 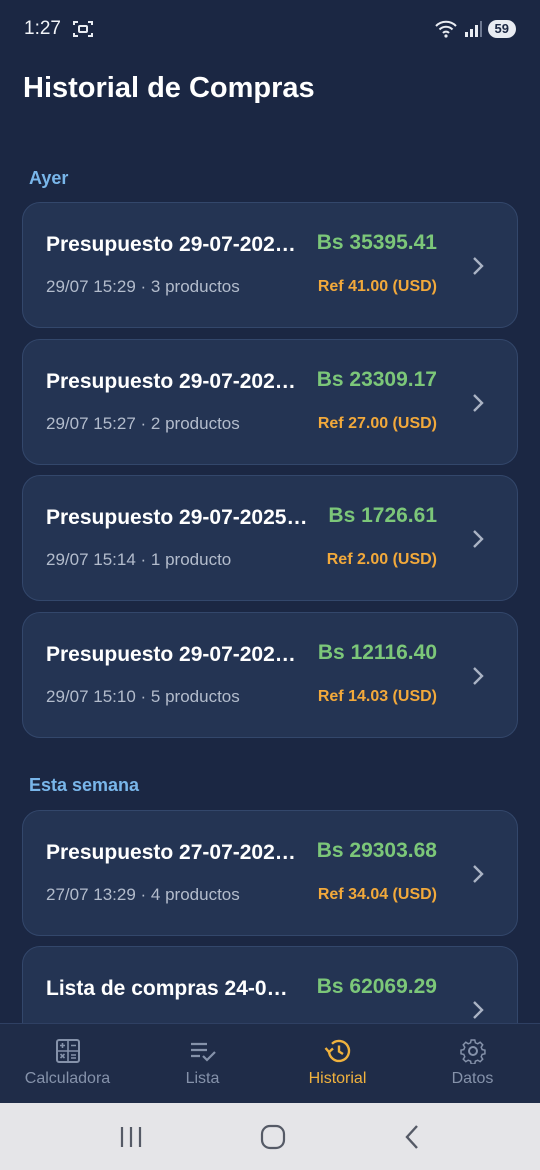 I want to click on history-card: Lista de compras 24-07-2025 Bs 62069.29, so click(x=270, y=984).